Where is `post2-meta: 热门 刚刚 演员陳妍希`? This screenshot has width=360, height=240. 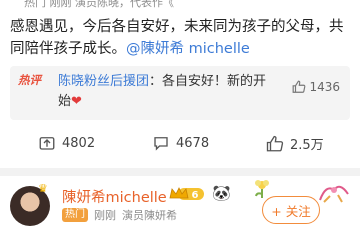 post2-meta: 热门 刚刚 演员陳妍希 is located at coordinates (119, 215).